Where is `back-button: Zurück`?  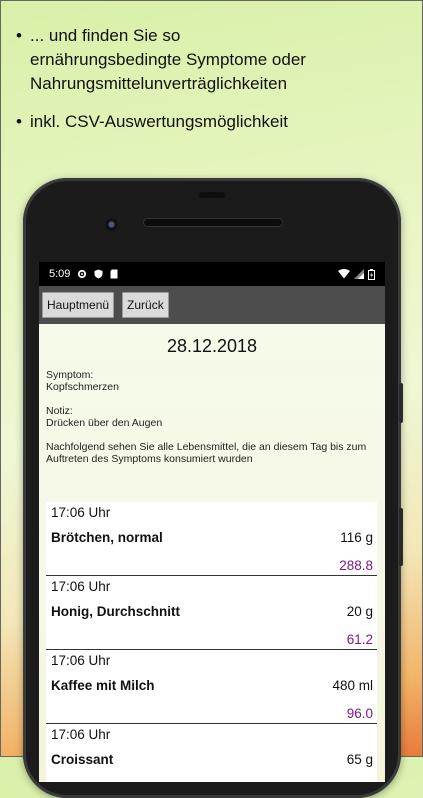
back-button: Zurück is located at coordinates (145, 305).